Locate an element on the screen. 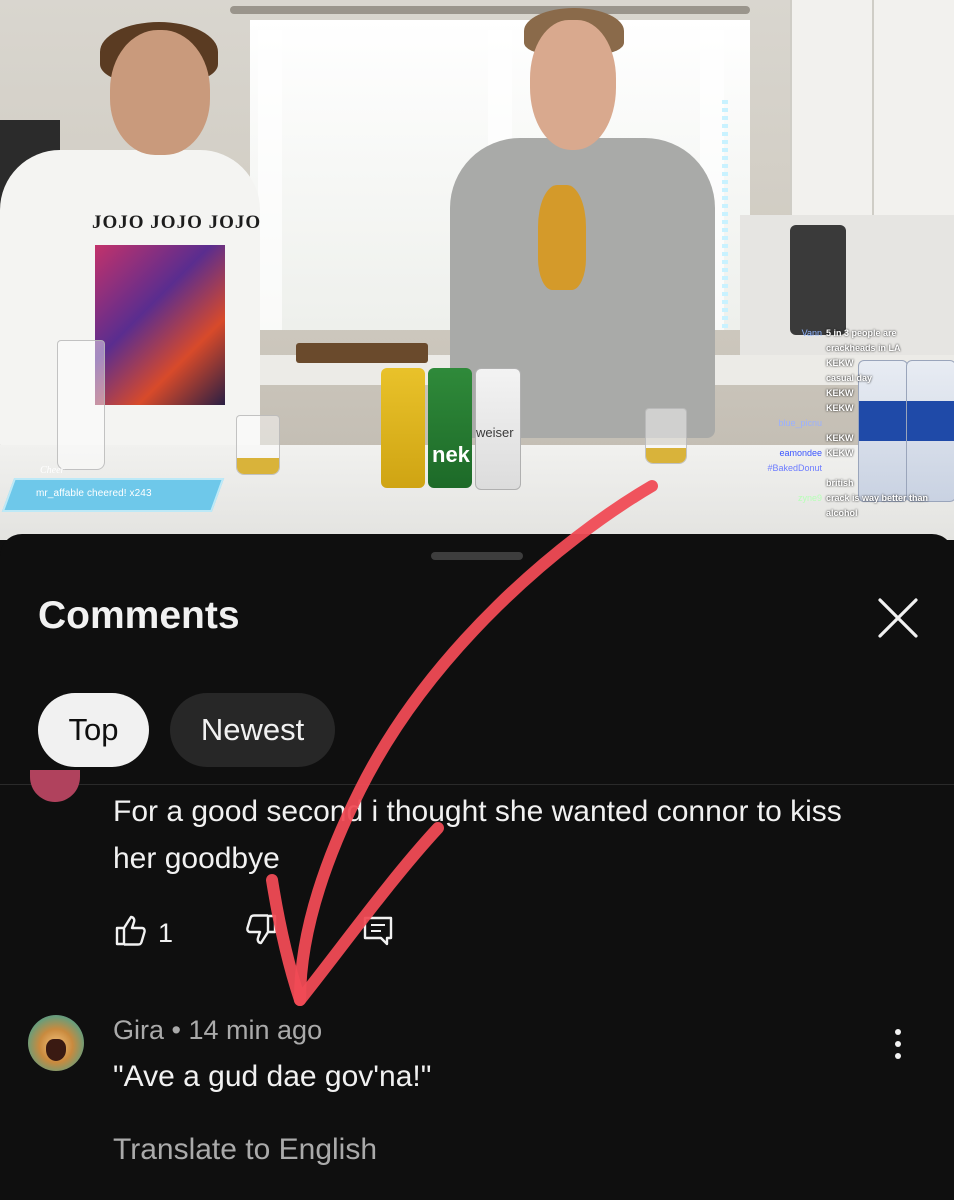 This screenshot has width=954, height=1200. thumbs-down-icon is located at coordinates (261, 929).